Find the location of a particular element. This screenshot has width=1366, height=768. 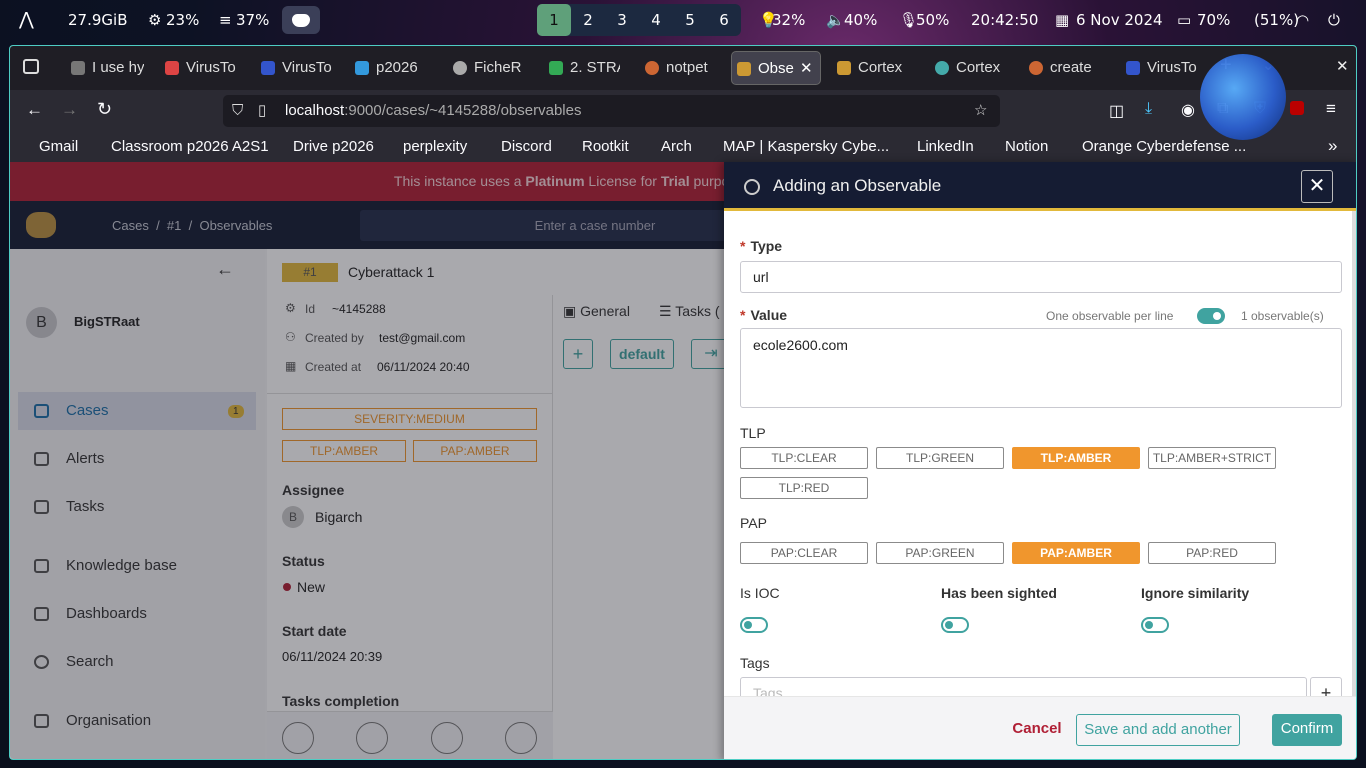

bookmark-drive: Drive p2026 is located at coordinates (333, 146).